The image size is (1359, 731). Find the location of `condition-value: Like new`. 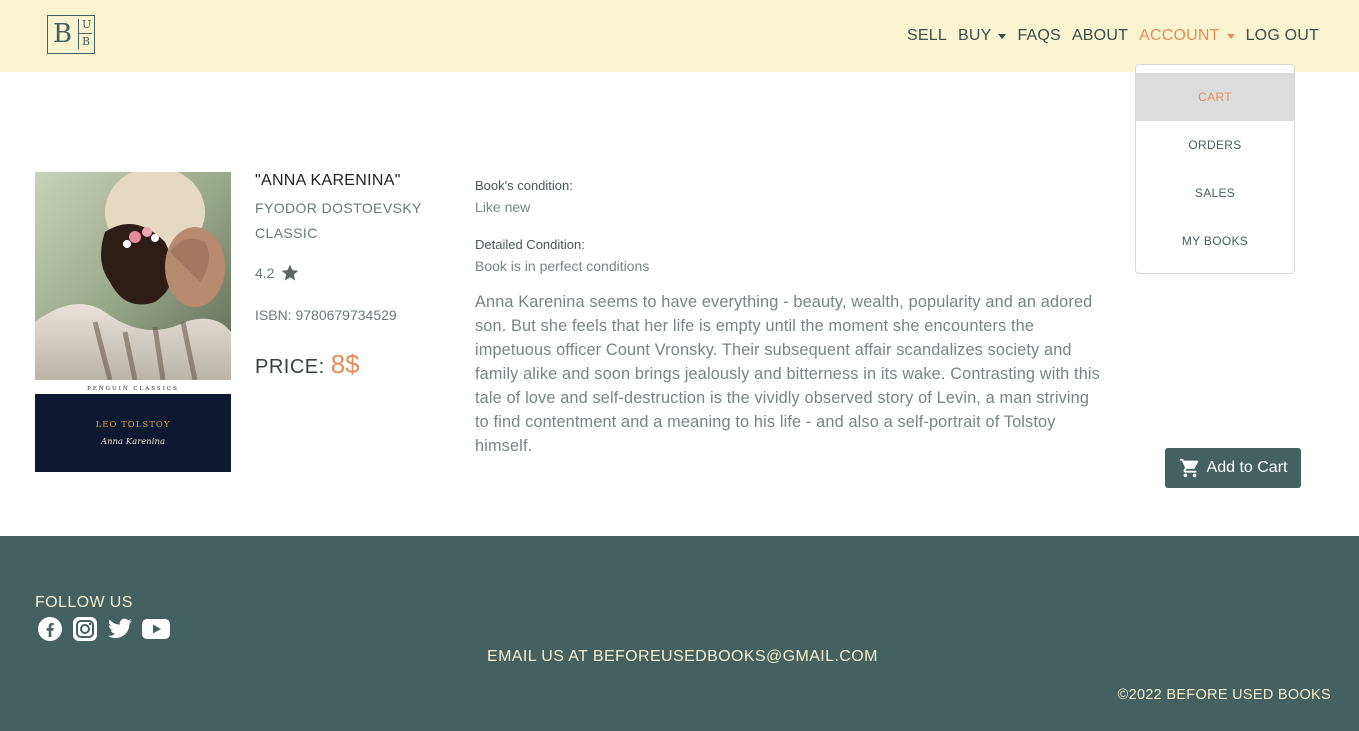

condition-value: Like new is located at coordinates (503, 207).